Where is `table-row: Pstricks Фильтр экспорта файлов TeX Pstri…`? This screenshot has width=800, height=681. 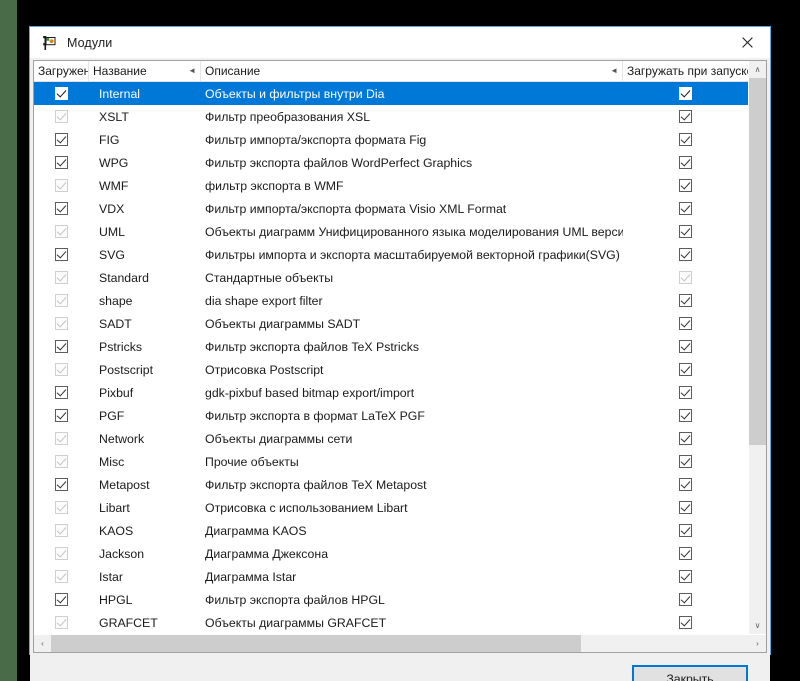 table-row: Pstricks Фильтр экспорта файлов TeX Pstri… is located at coordinates (391, 346).